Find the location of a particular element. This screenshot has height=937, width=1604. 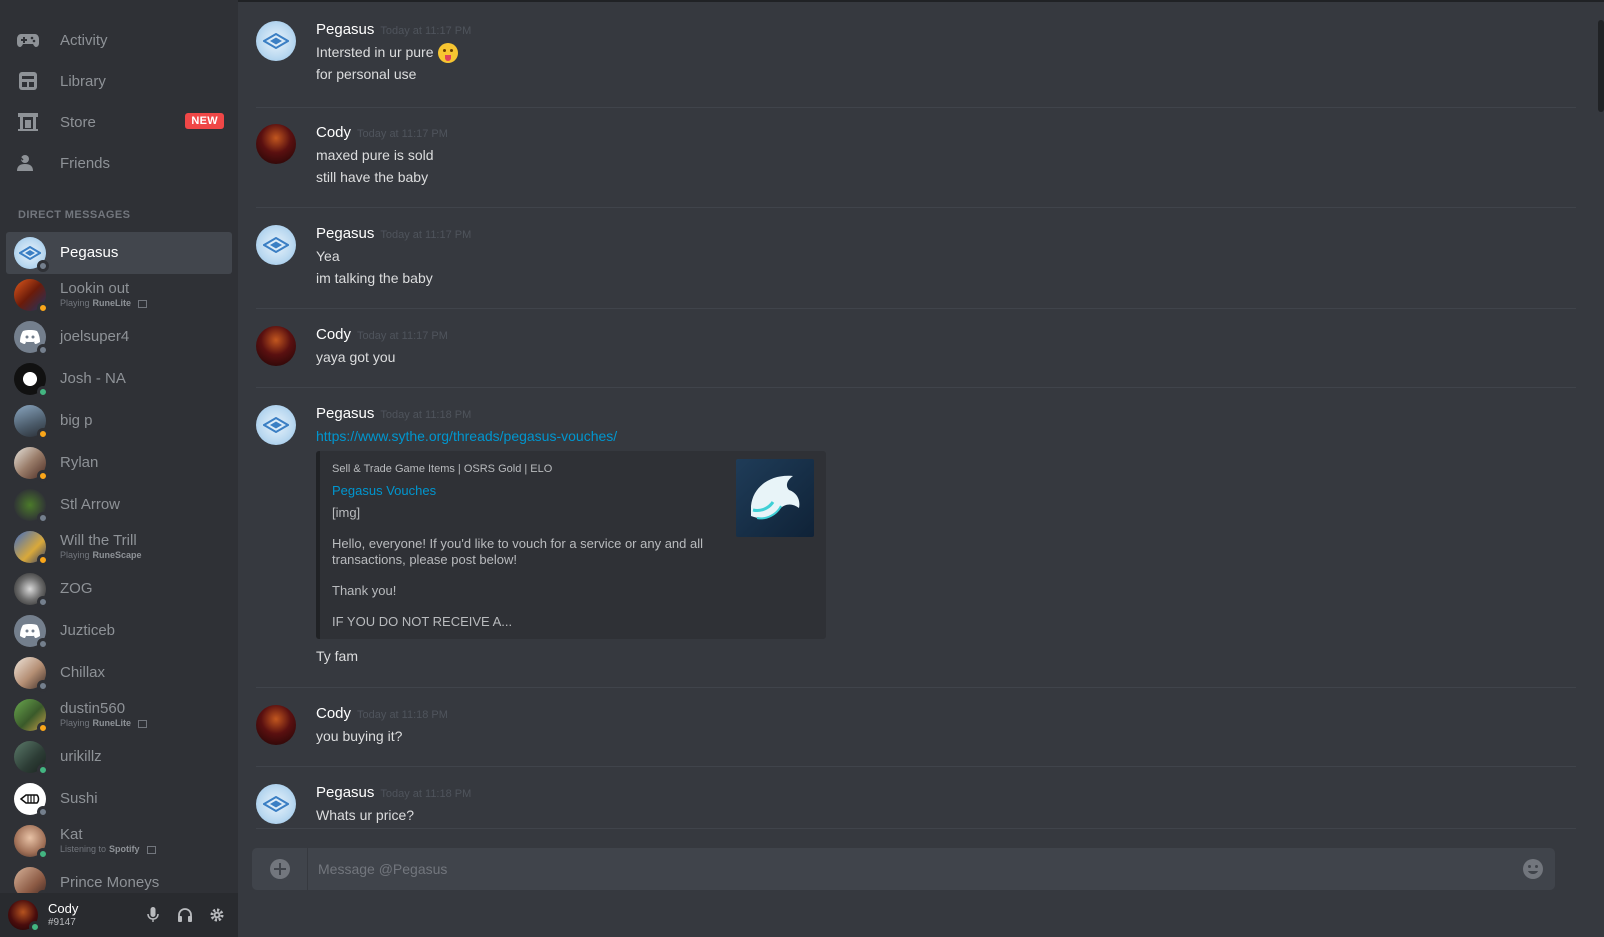

dm-name: Will the Trill is located at coordinates (98, 541).